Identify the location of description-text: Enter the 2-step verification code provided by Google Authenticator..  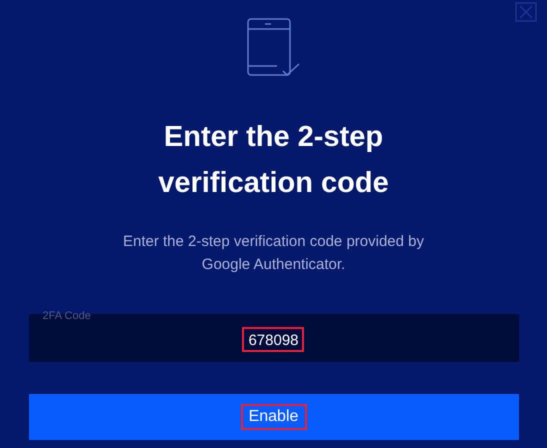
(273, 253).